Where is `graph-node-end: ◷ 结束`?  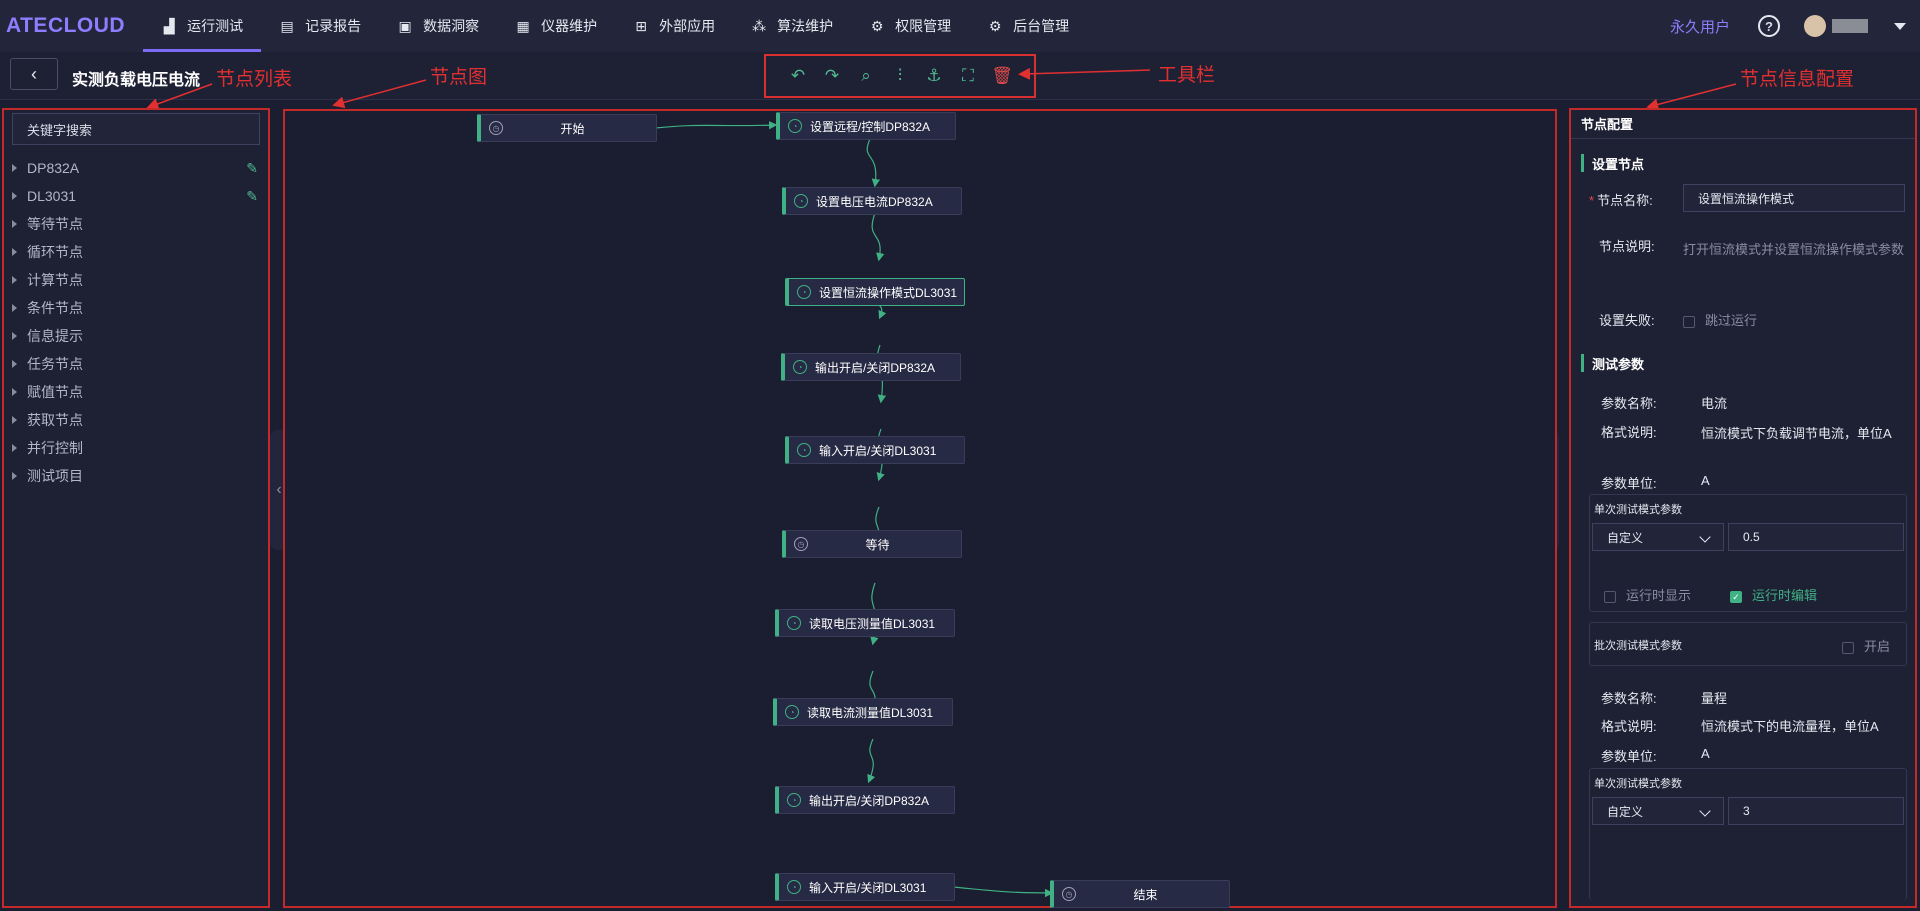 graph-node-end: ◷ 结束 is located at coordinates (1140, 894).